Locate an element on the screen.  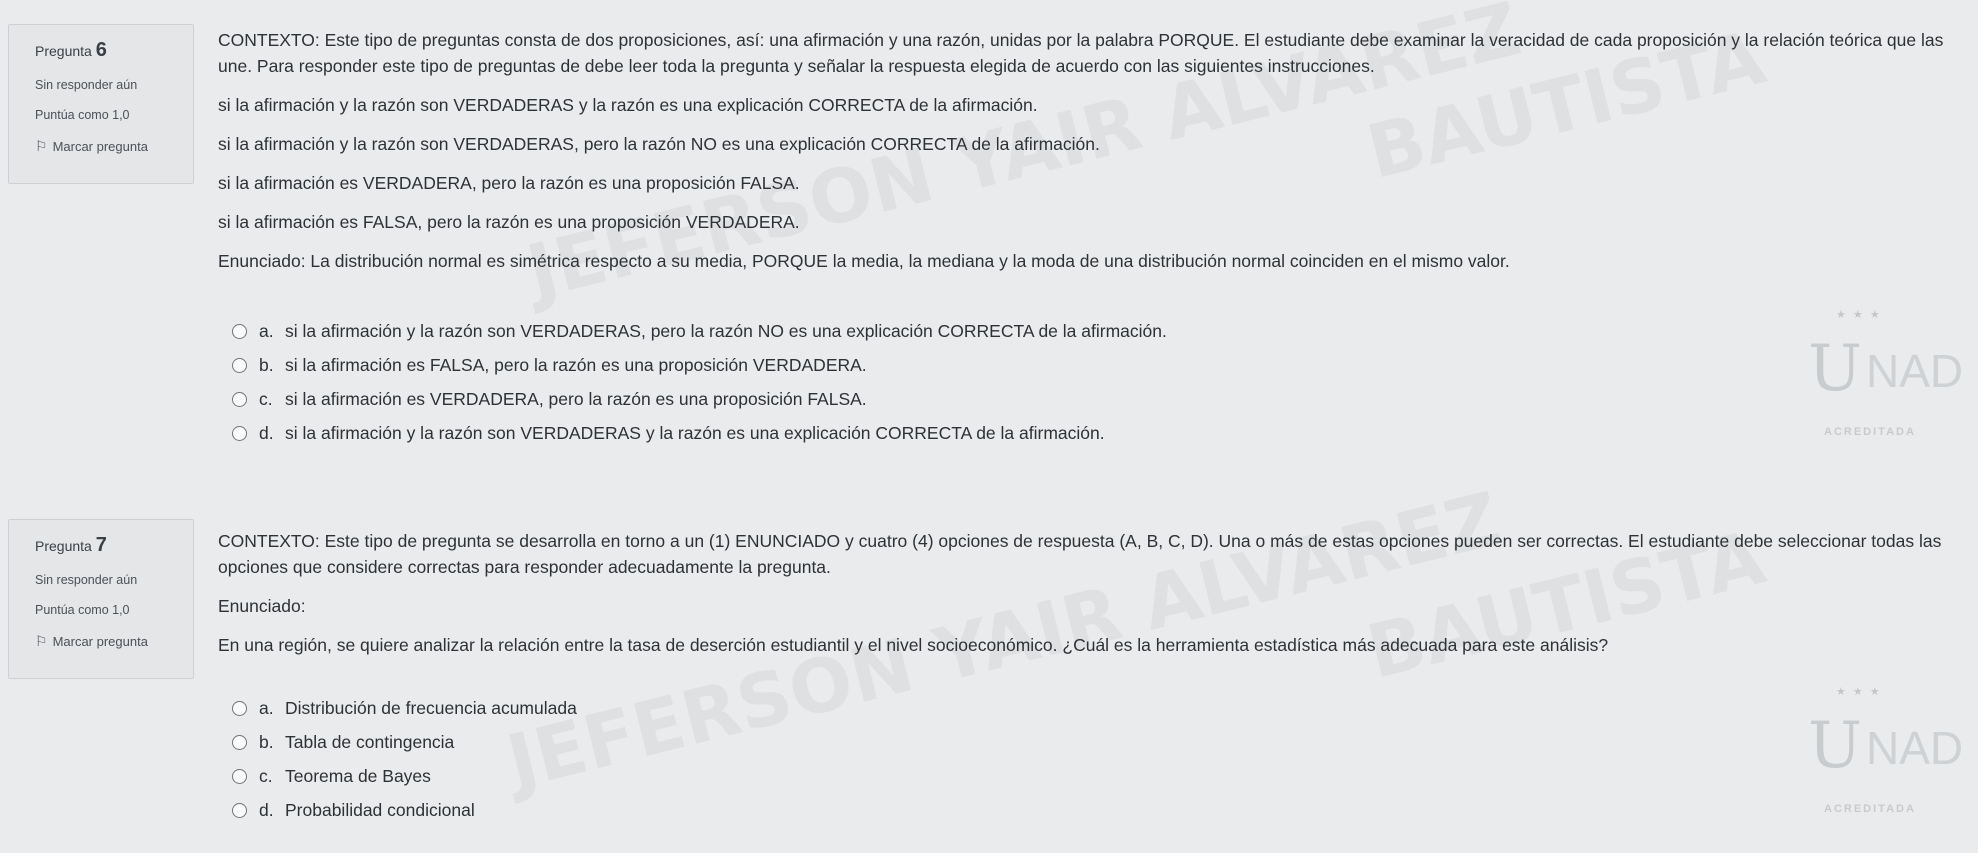
option-b: b. Tabla de contingencia is located at coordinates (404, 742).